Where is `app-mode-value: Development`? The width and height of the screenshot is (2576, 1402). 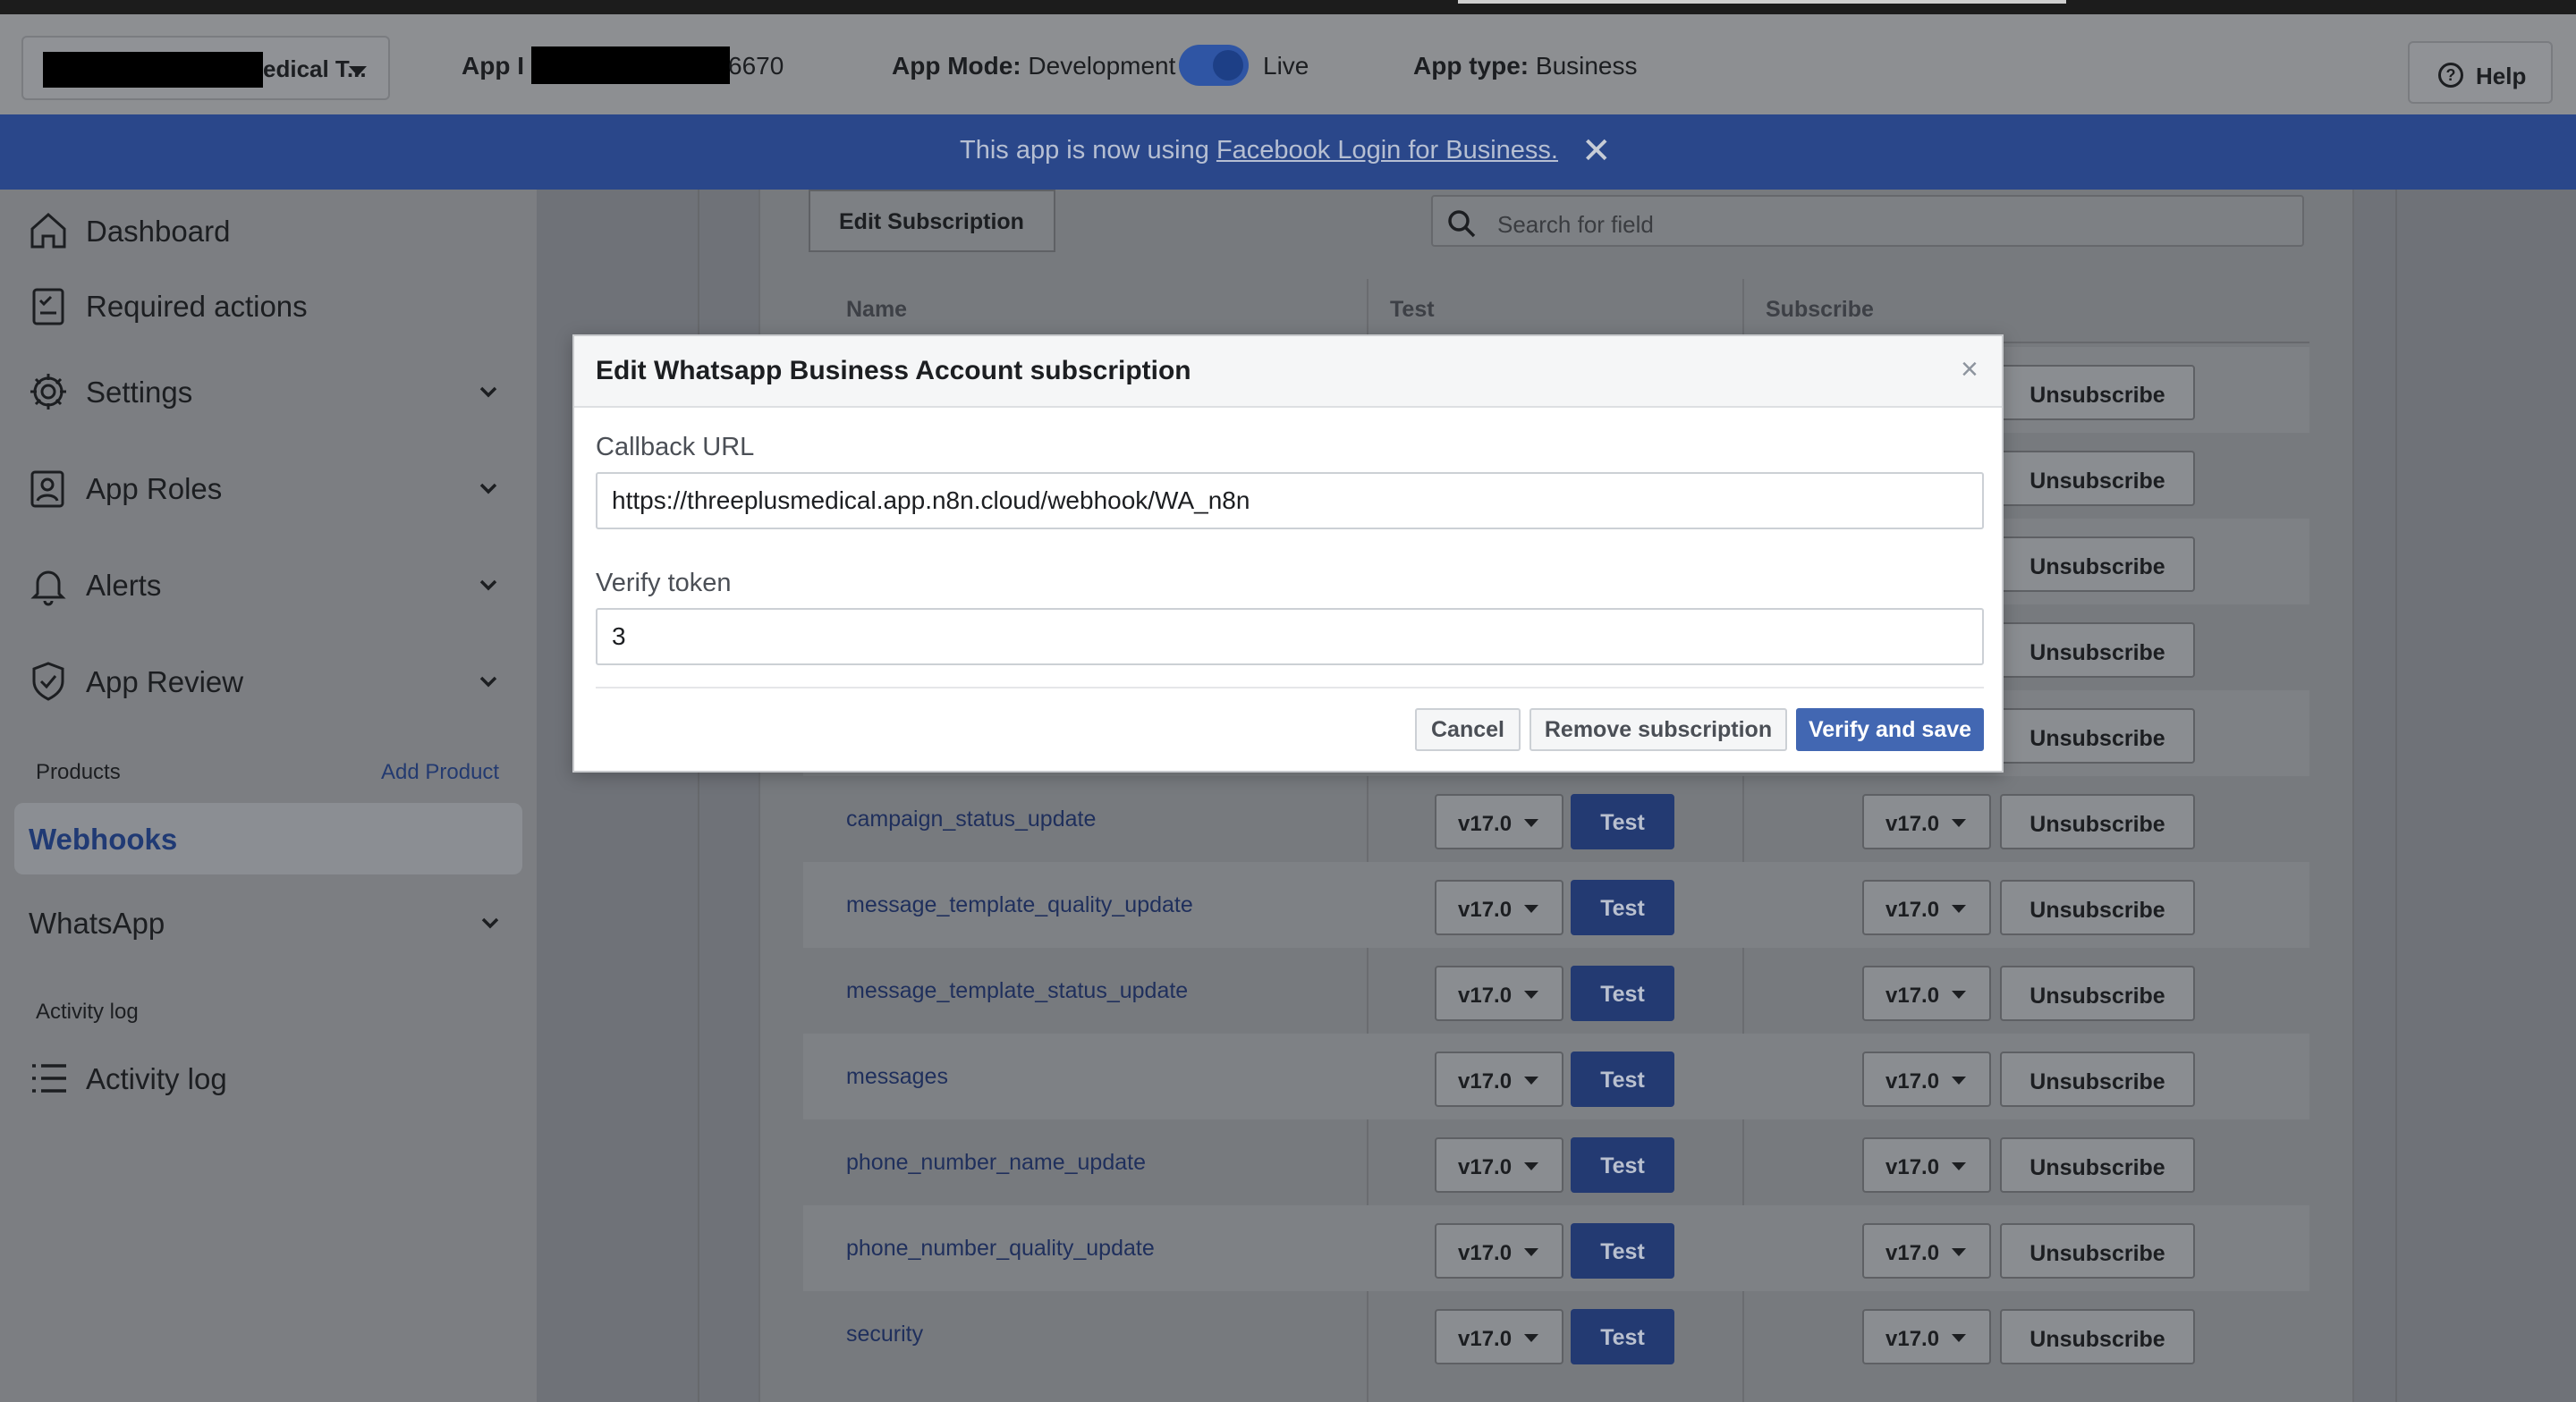 app-mode-value: Development is located at coordinates (1102, 66).